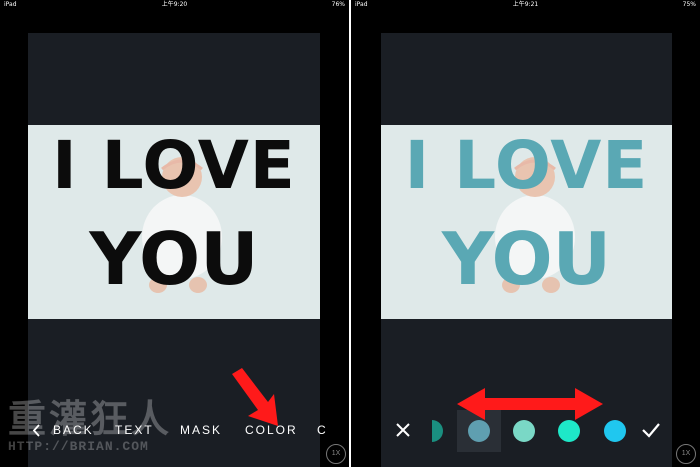 The image size is (700, 467). I want to click on more-button: C, so click(322, 430).